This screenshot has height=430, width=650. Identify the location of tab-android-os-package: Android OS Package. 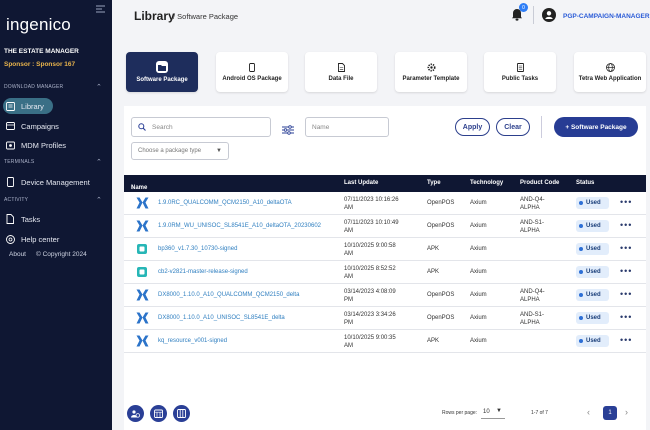
(252, 72).